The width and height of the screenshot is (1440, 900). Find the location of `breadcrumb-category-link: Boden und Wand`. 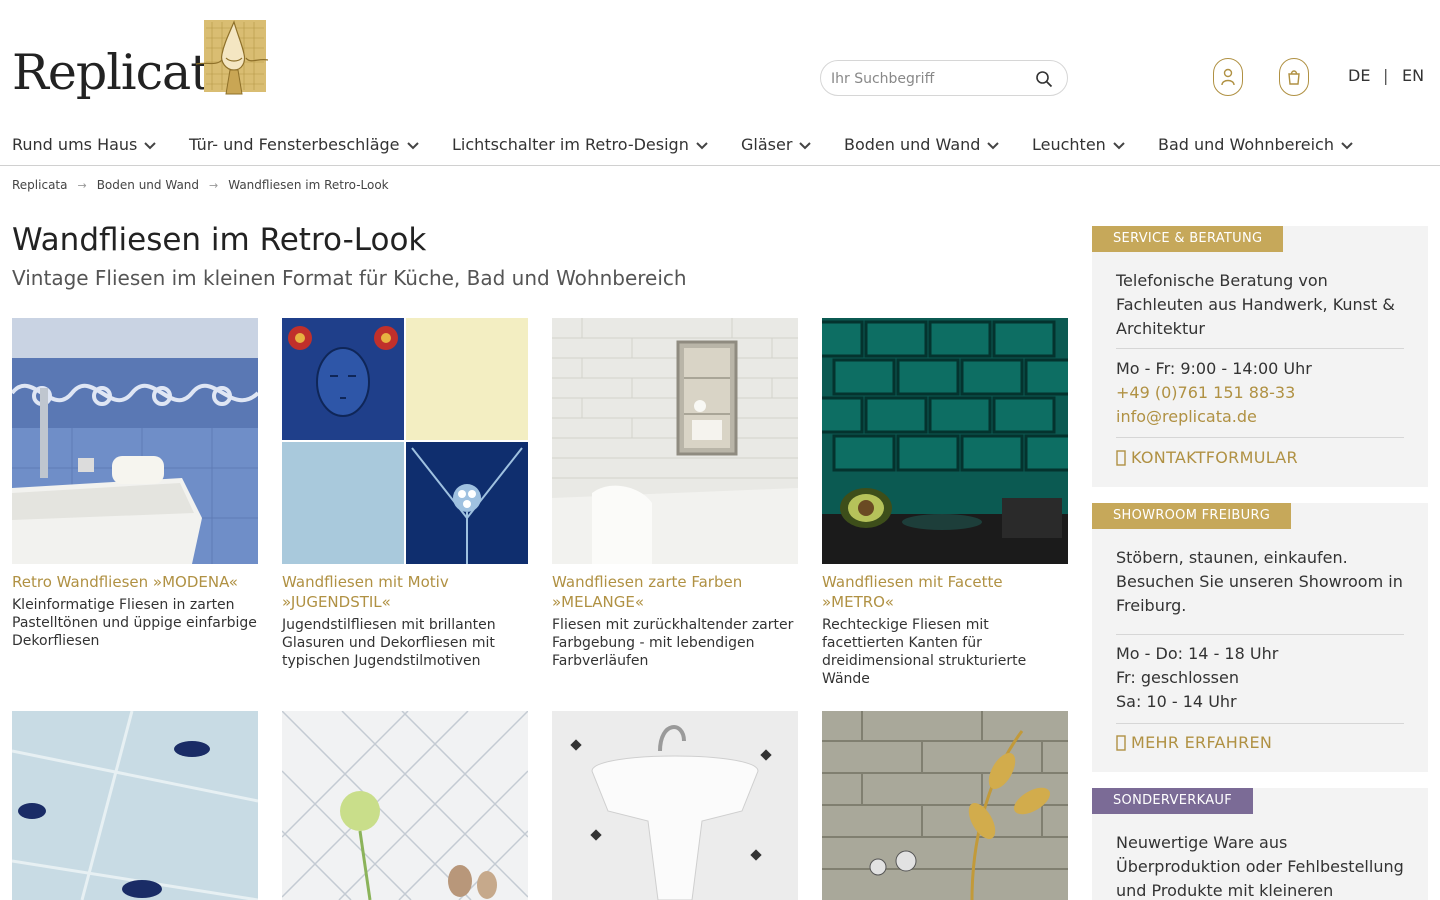

breadcrumb-category-link: Boden und Wand is located at coordinates (148, 185).